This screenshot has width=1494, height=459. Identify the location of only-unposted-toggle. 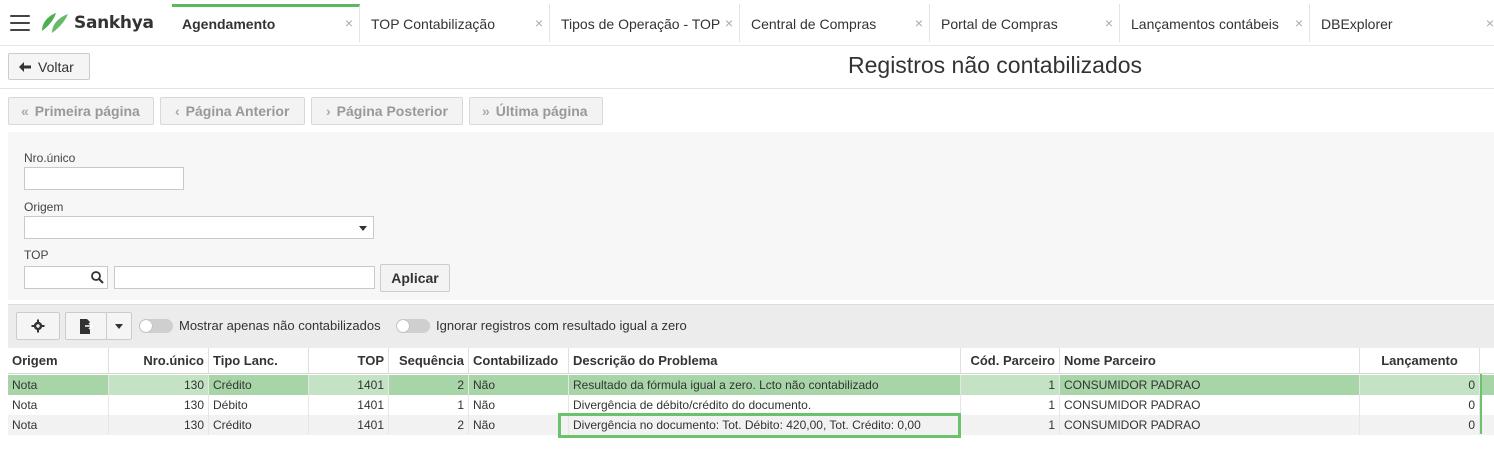
(156, 326).